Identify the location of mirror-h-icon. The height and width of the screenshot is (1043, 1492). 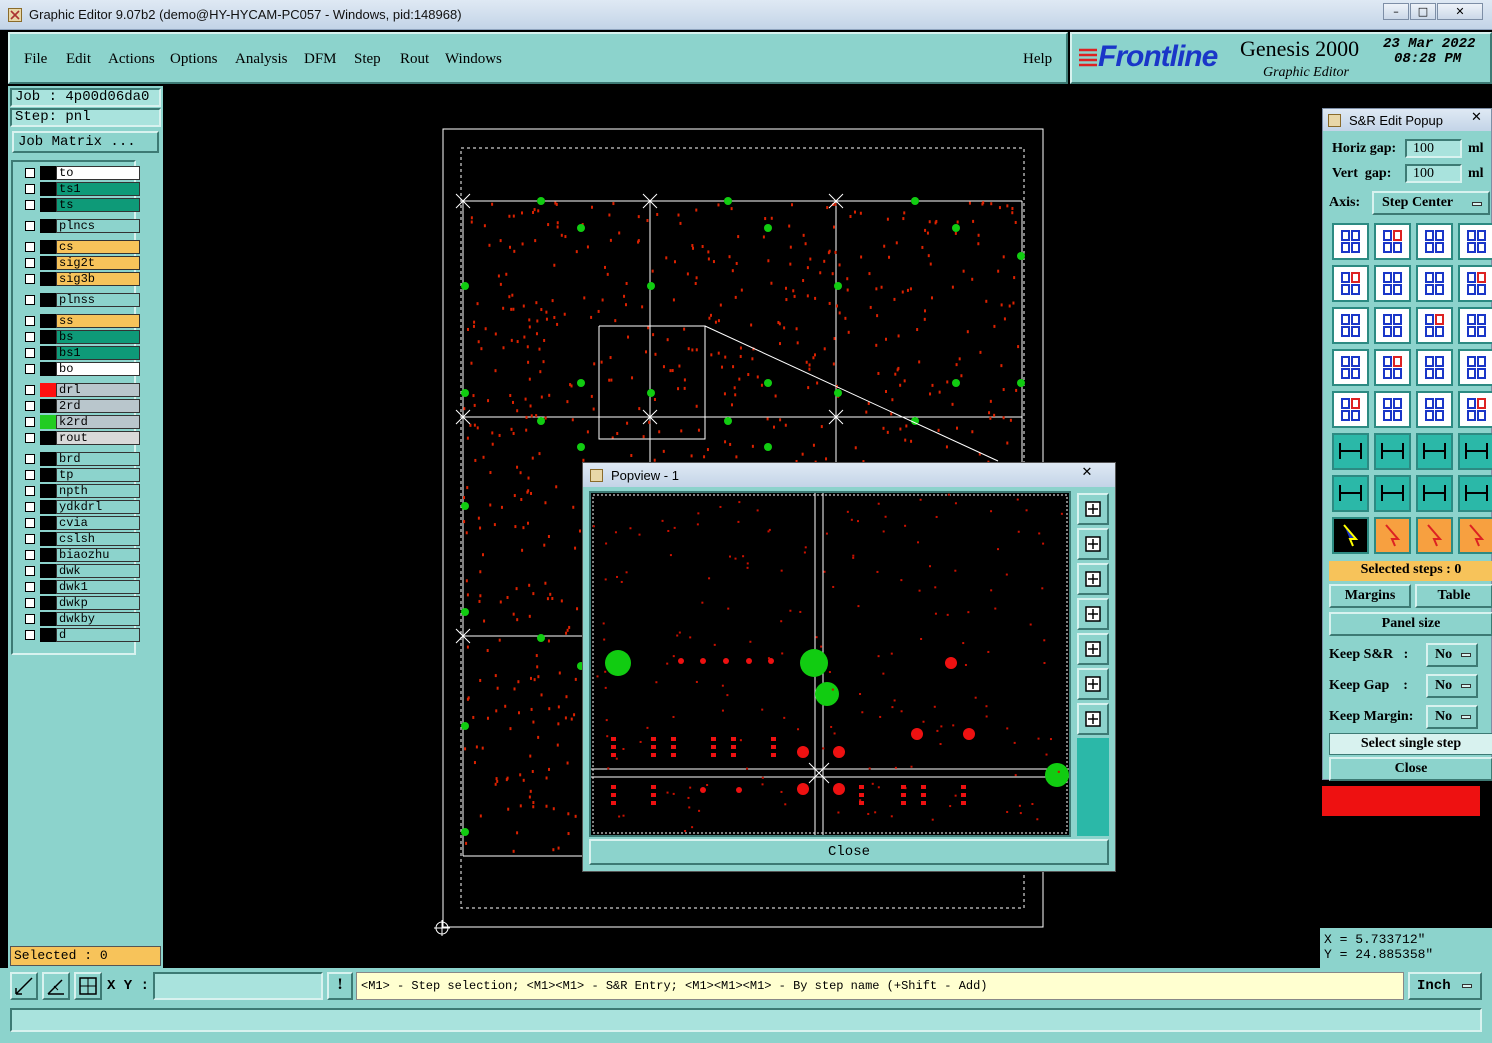
(1350, 325).